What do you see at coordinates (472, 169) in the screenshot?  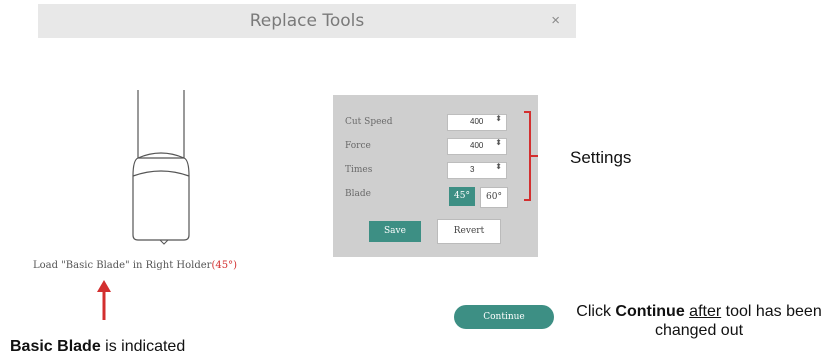 I see `times-value: 3` at bounding box center [472, 169].